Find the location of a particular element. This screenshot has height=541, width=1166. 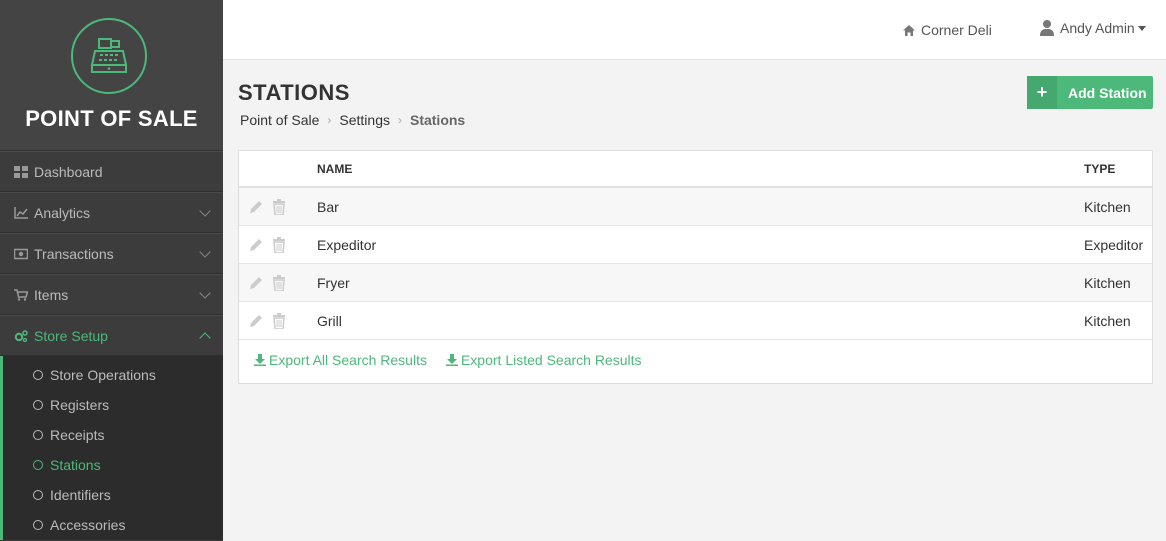

subnav-label: Receipts is located at coordinates (77, 435).